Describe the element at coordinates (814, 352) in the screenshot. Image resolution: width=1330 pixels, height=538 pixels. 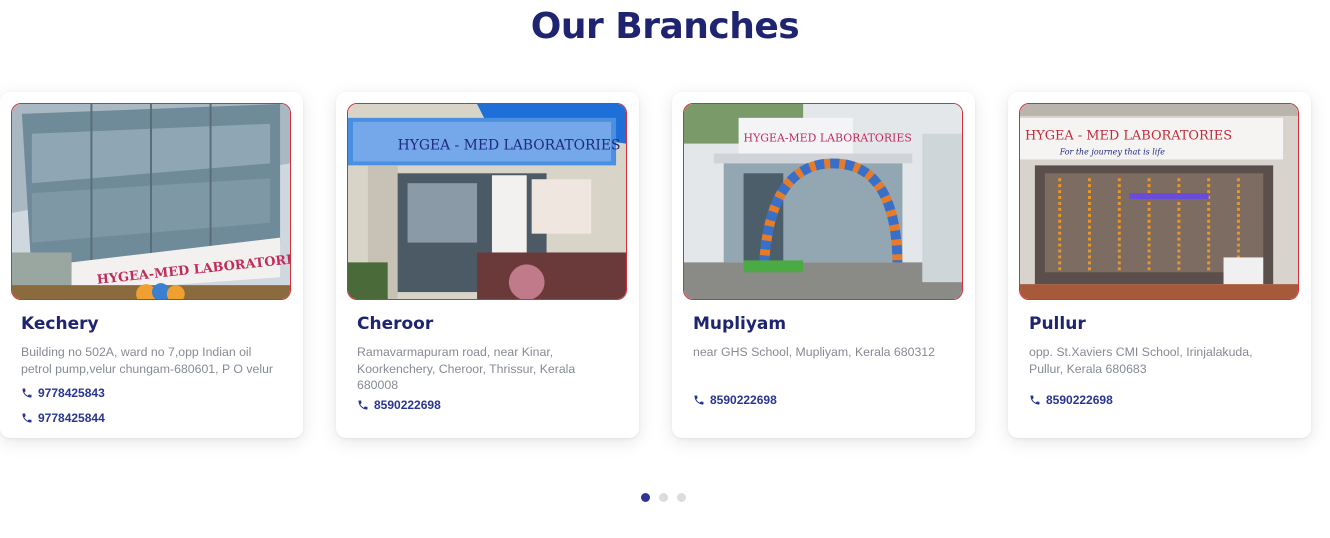
I see `branch-address: near GHS School, Mupliyam, Kerala 680312` at that location.